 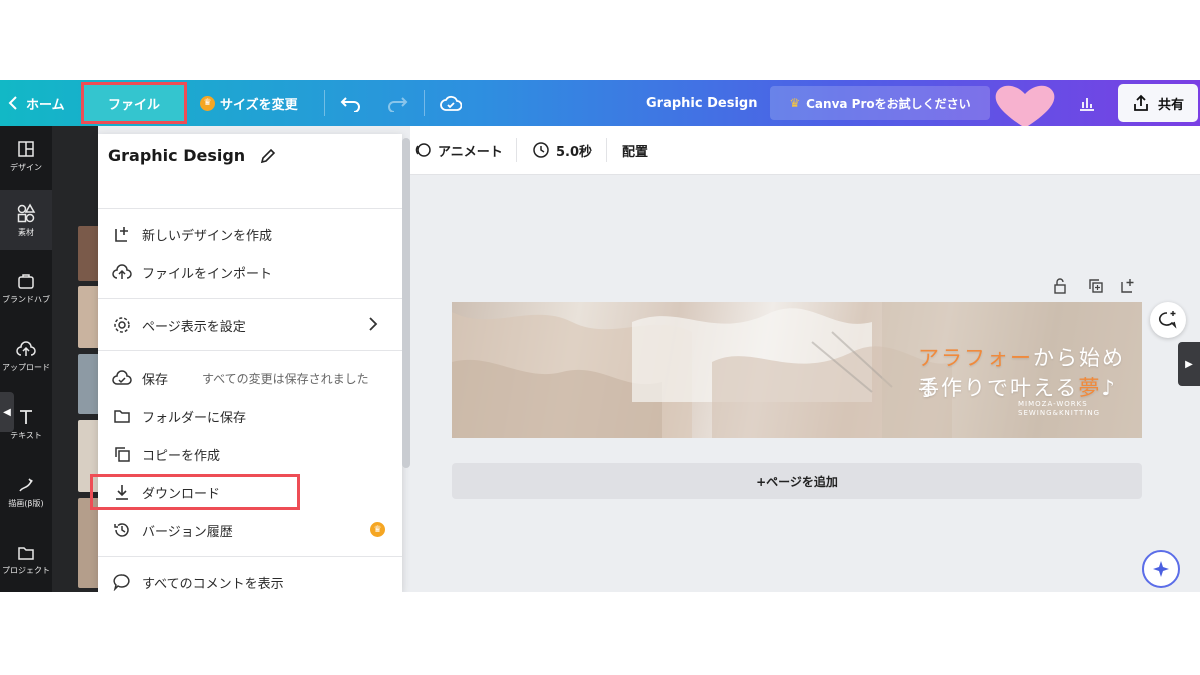 I want to click on rail-item-label: 描画(β版), so click(x=26, y=503).